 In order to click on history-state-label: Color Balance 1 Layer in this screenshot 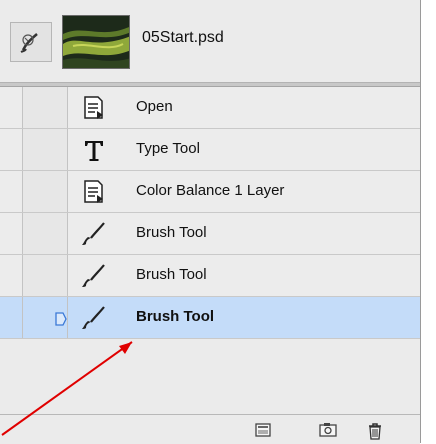, I will do `click(210, 190)`.